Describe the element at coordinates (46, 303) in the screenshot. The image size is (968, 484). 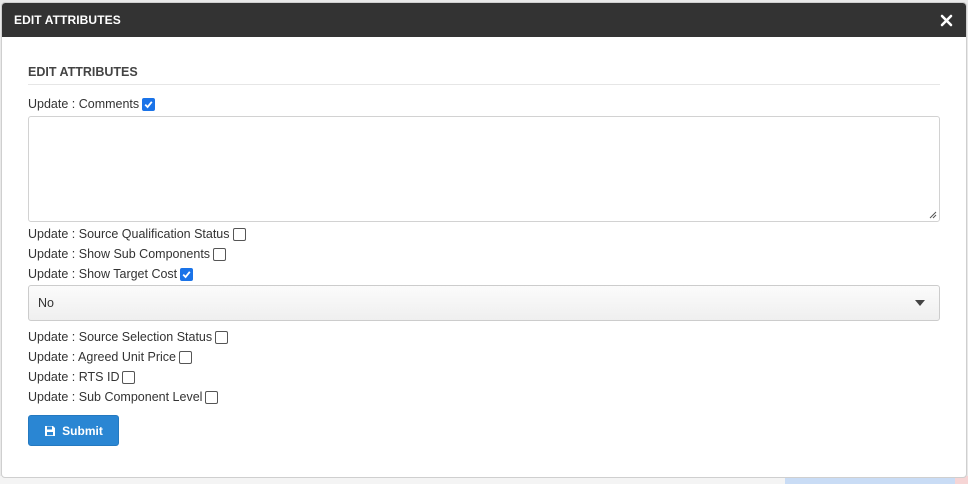
I see `show-target-cost-select-value: No` at that location.